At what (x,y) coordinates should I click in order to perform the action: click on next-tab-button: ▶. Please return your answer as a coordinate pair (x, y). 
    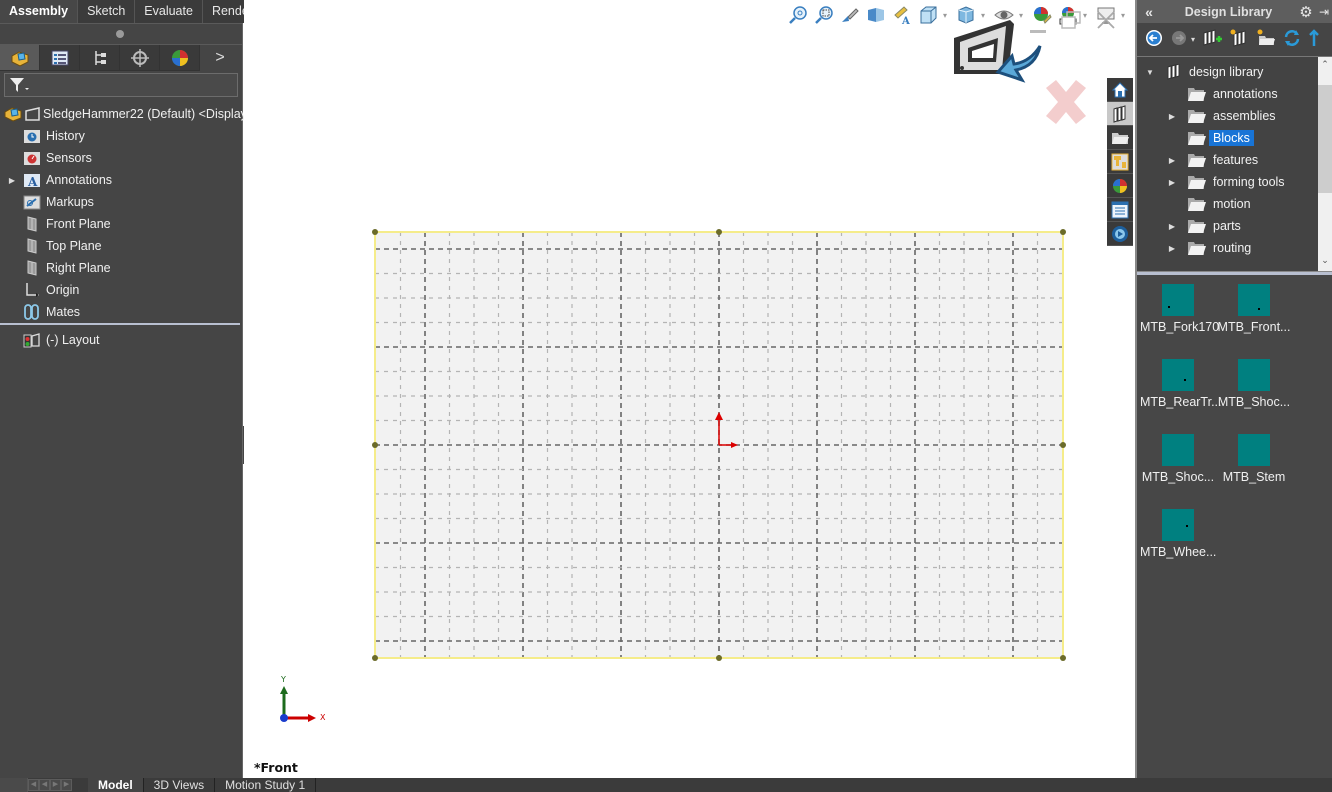
    Looking at the image, I should click on (55, 785).